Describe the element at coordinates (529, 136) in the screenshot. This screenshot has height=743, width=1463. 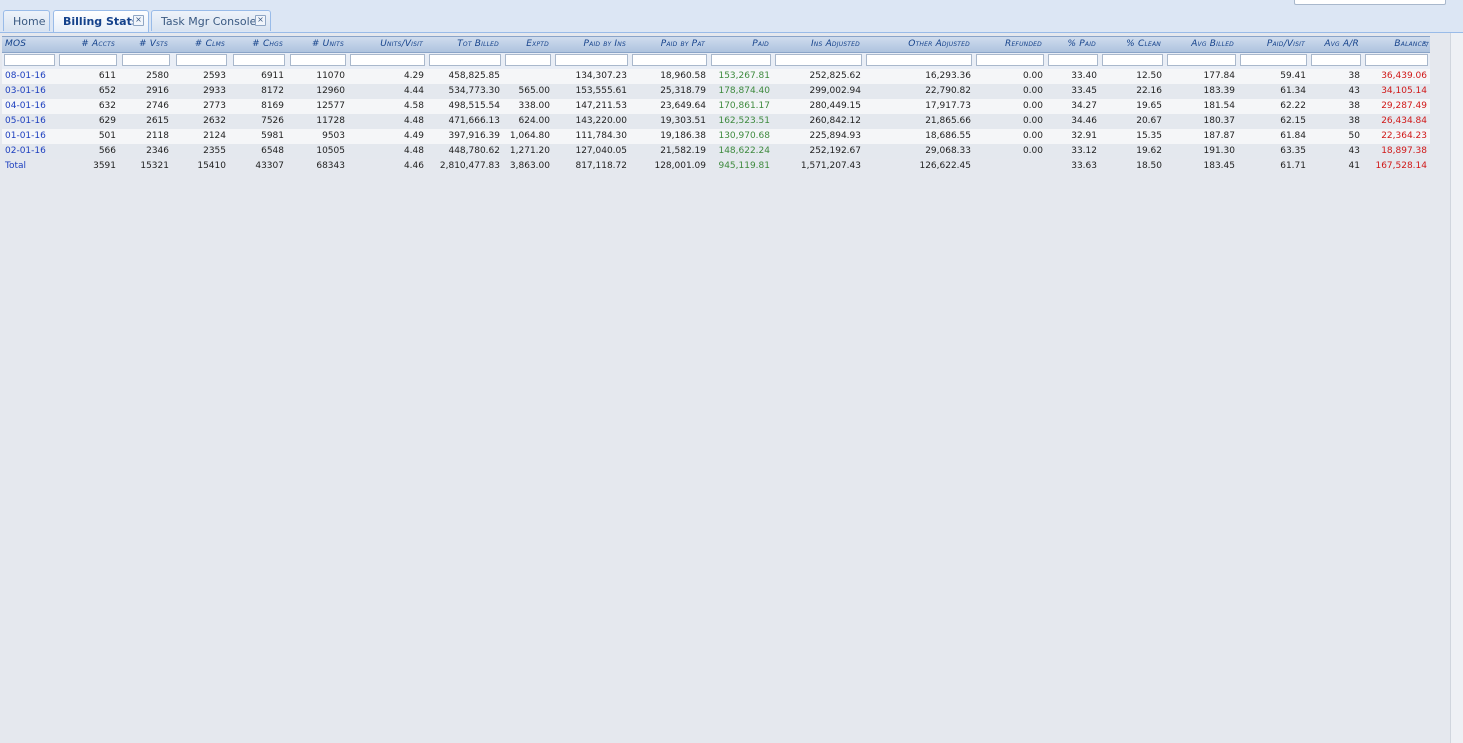
I see `table-cell: 1,064.80` at that location.